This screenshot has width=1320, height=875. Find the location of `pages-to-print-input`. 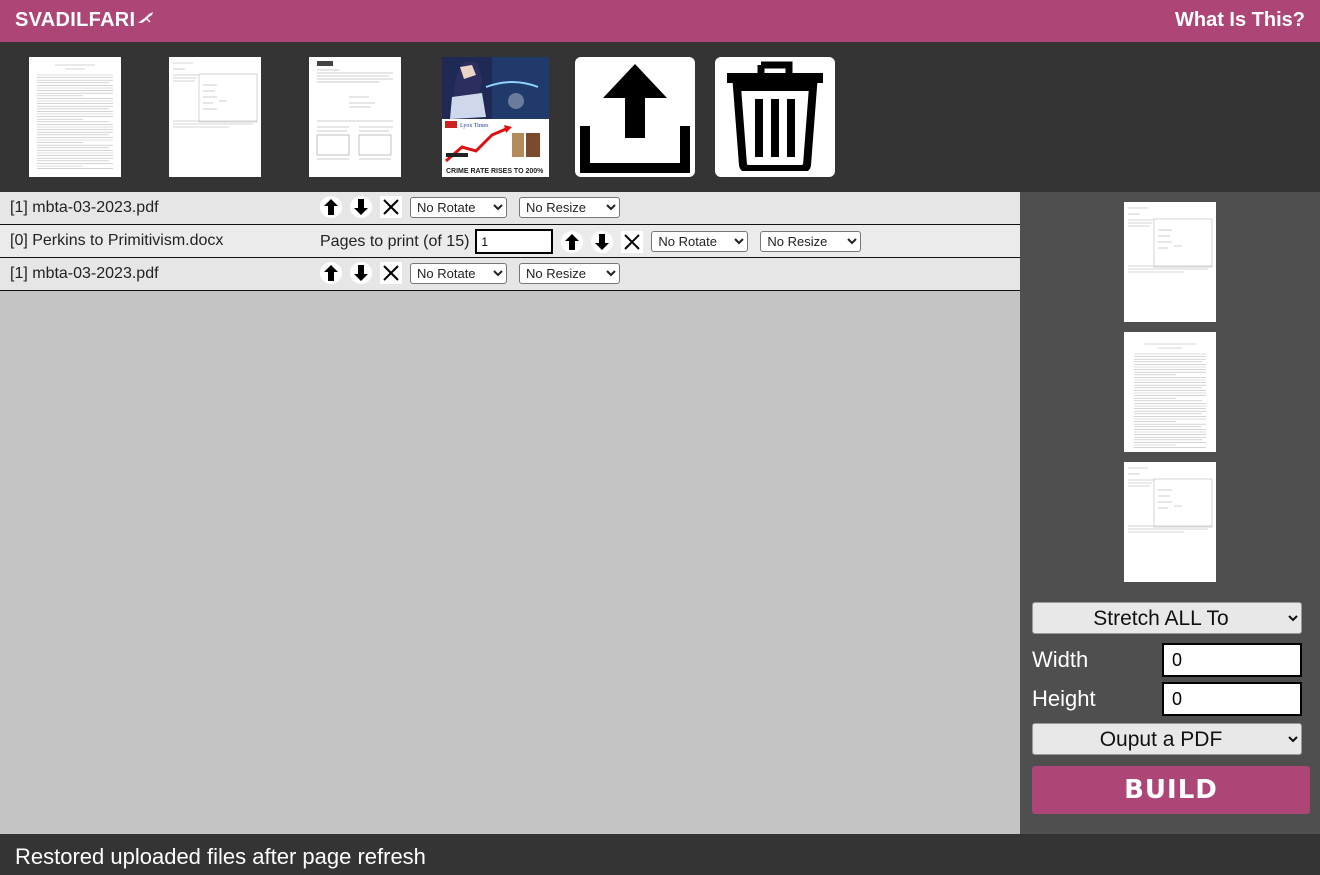

pages-to-print-input is located at coordinates (514, 241).